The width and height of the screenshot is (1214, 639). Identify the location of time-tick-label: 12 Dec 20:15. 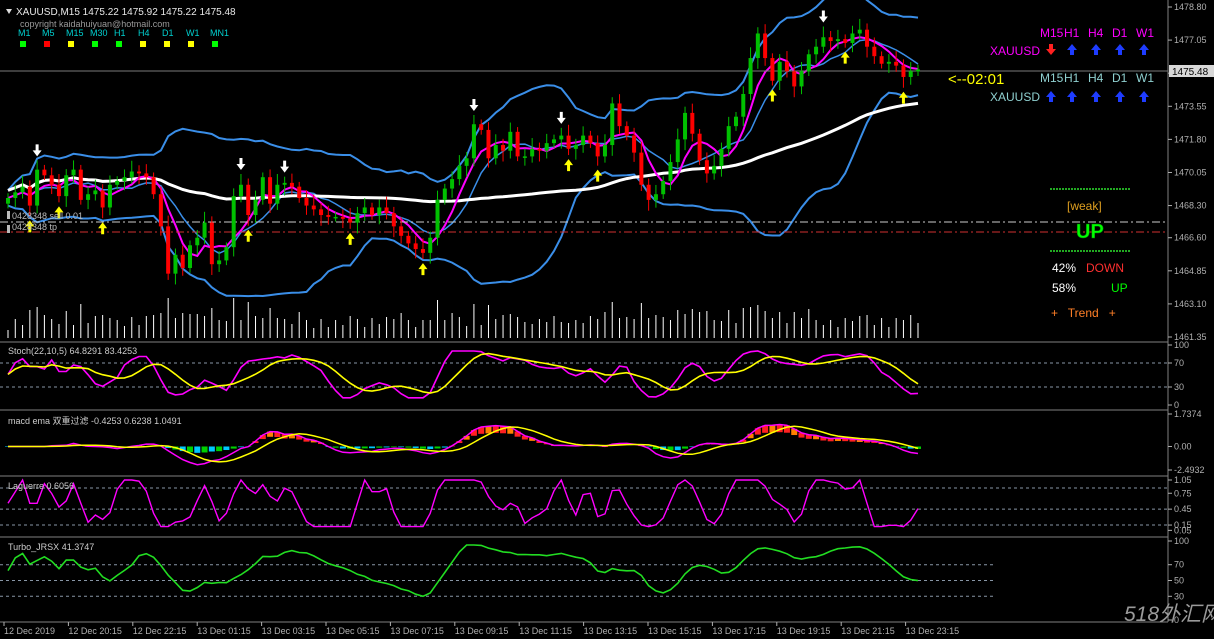
(95, 631).